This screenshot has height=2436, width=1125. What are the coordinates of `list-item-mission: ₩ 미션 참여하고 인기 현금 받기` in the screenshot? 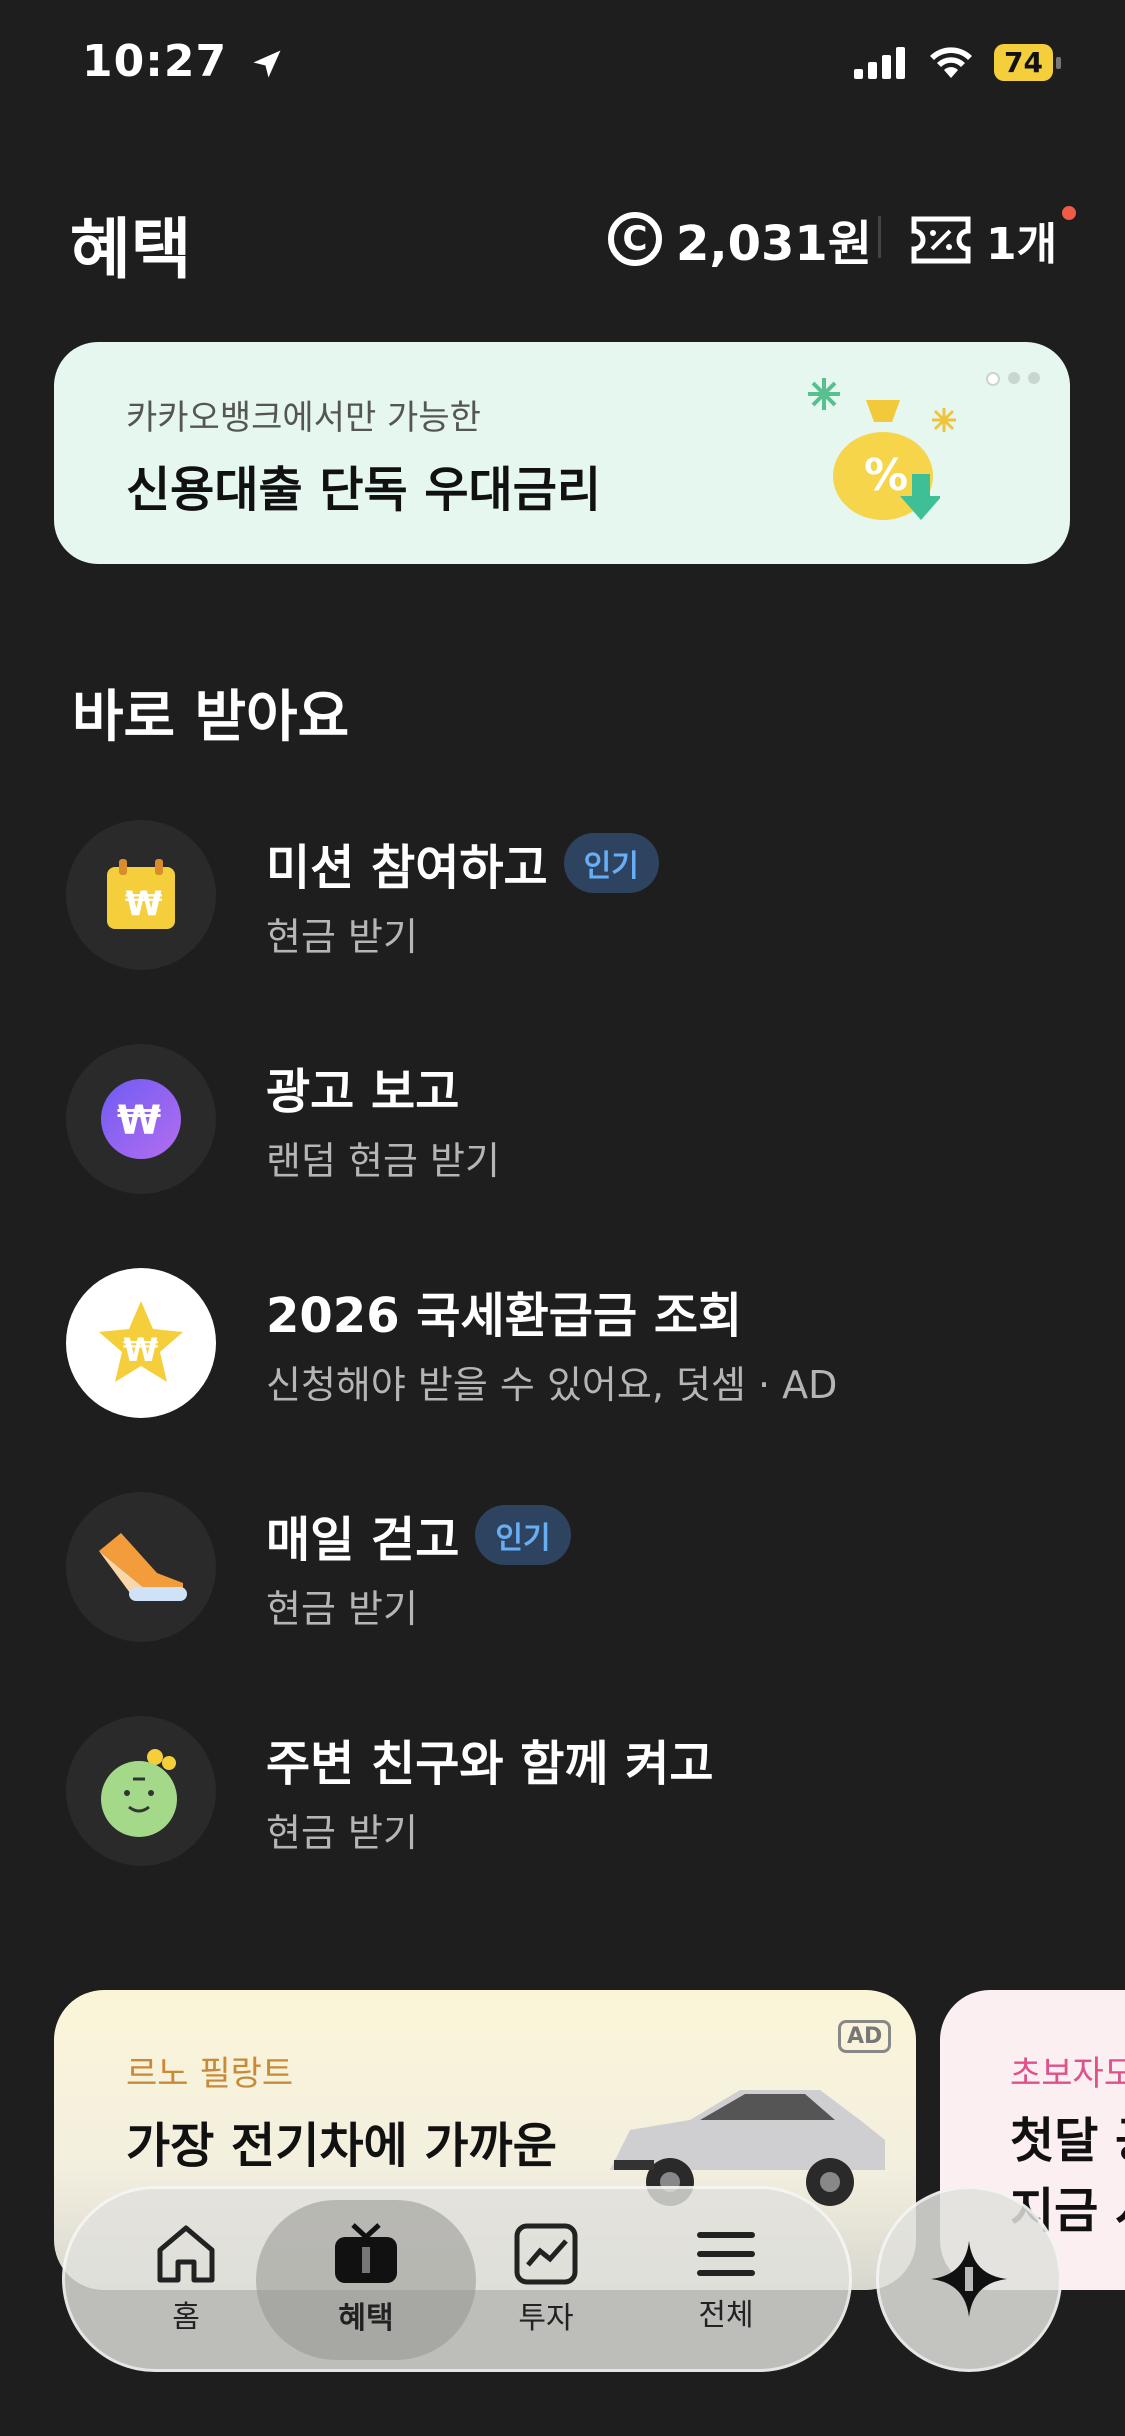 It's located at (566, 895).